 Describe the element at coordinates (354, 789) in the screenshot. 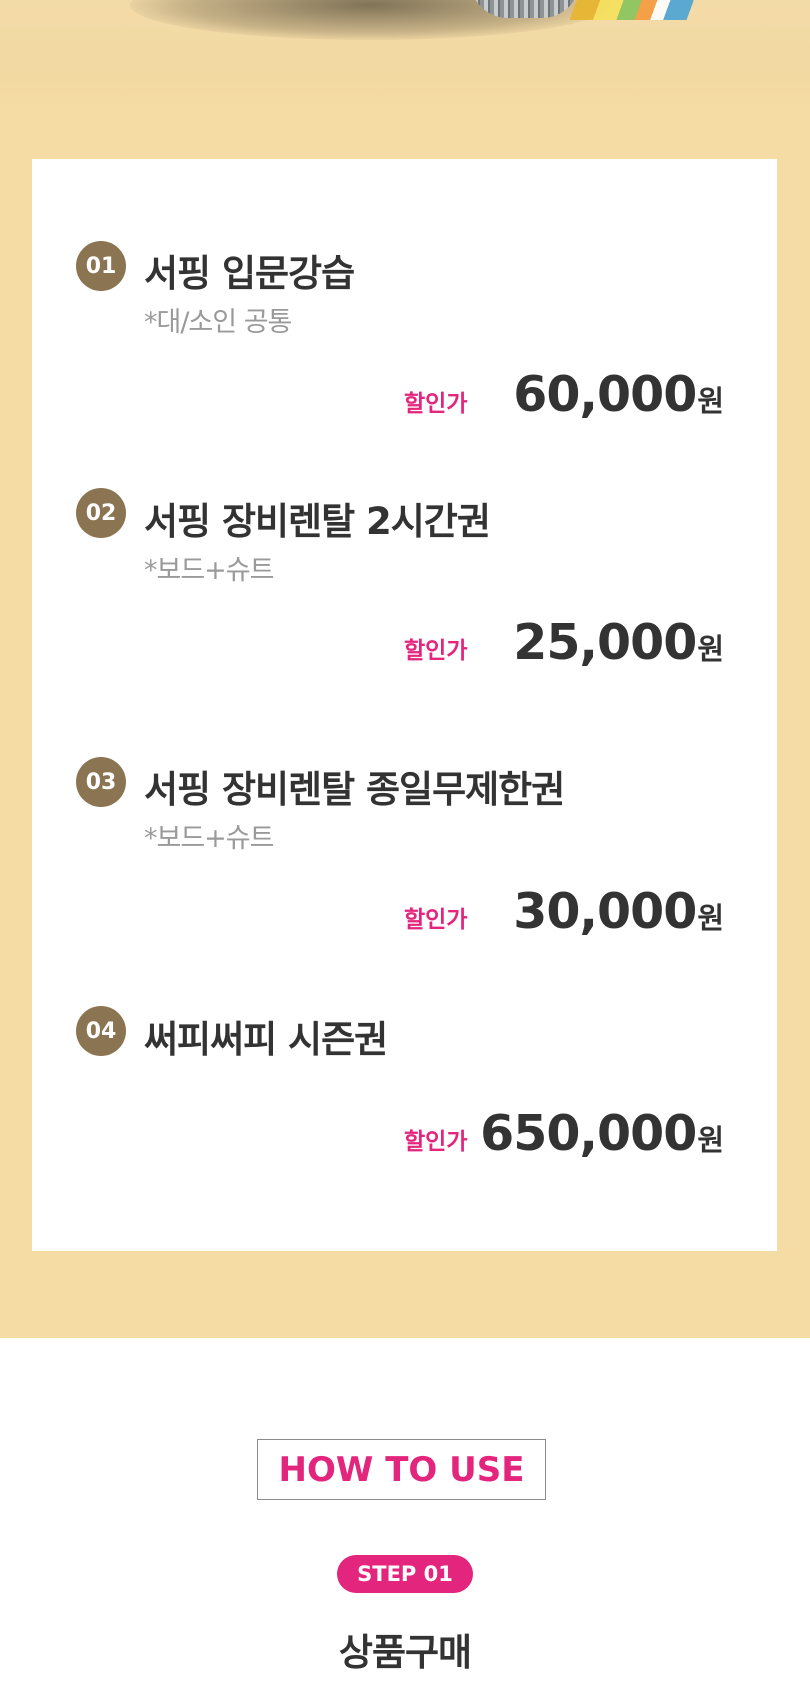

I see `product-title: 서핑 장비렌탈 종일무제한권` at that location.